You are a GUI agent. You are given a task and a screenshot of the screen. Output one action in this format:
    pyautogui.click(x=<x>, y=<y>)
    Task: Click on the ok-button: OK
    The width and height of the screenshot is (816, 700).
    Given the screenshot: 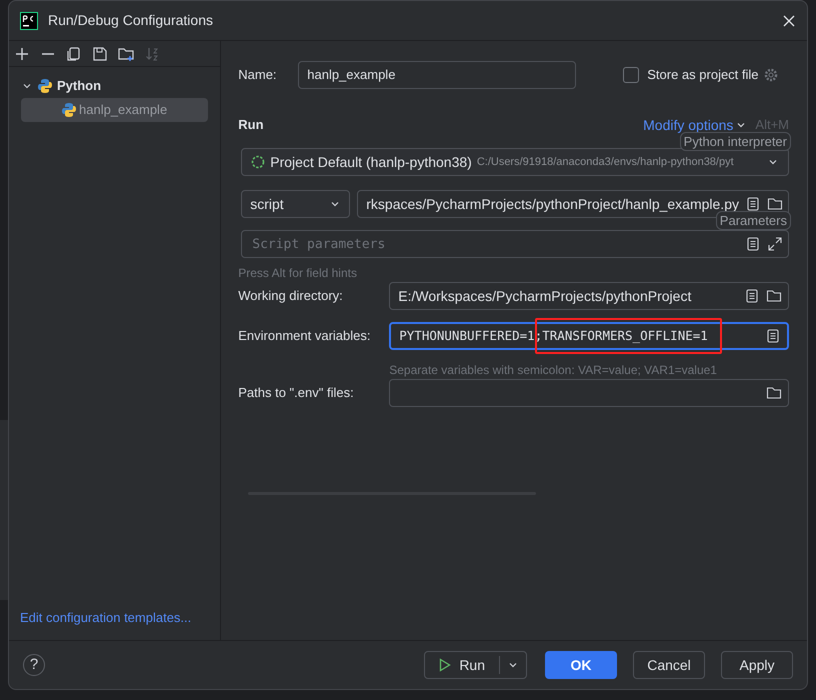 What is the action you would take?
    pyautogui.click(x=581, y=665)
    